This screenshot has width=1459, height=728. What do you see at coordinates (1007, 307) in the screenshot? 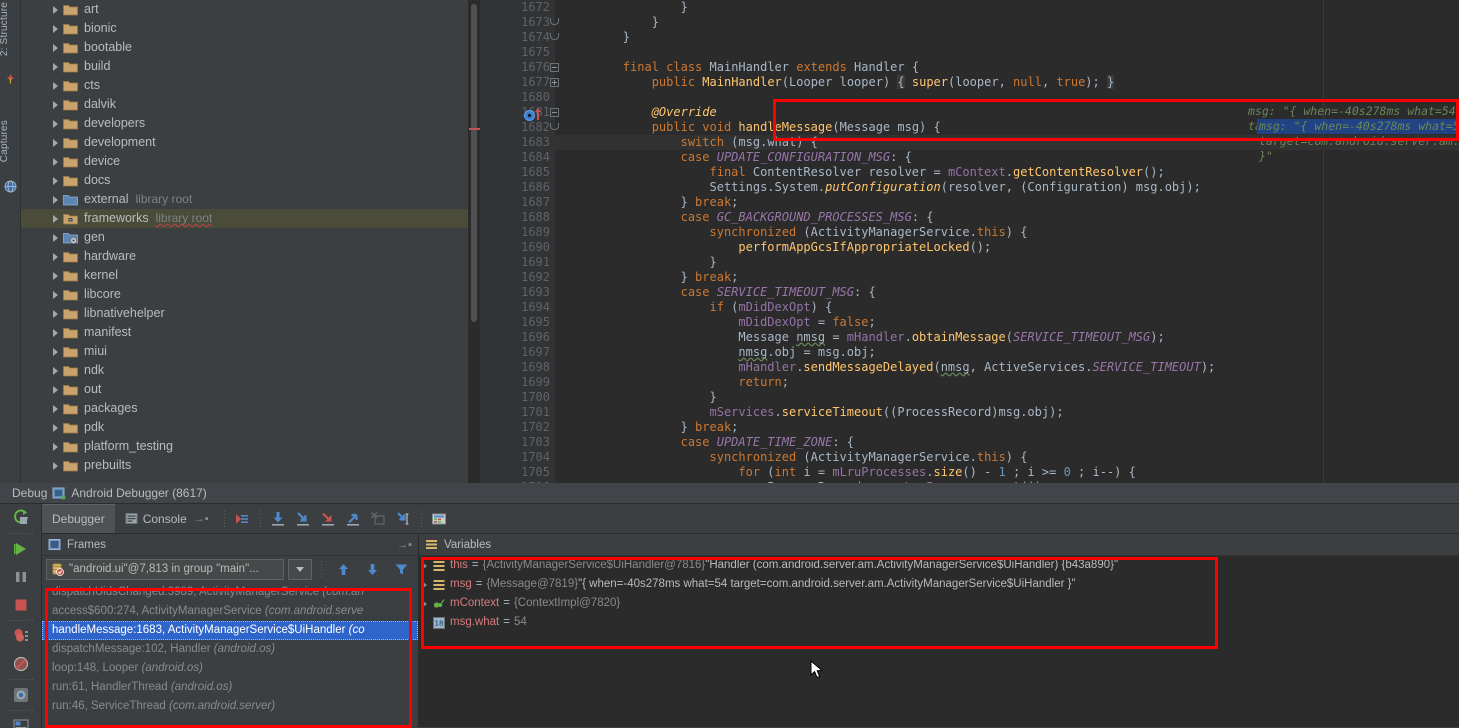
I see `code-line: if (mDidDexOpt) {` at bounding box center [1007, 307].